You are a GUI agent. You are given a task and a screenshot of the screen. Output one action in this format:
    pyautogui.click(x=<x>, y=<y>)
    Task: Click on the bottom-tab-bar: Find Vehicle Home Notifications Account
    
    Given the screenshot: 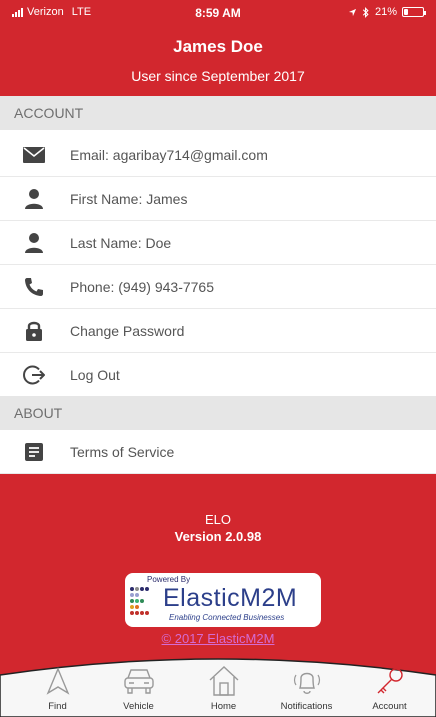 What is the action you would take?
    pyautogui.click(x=218, y=686)
    